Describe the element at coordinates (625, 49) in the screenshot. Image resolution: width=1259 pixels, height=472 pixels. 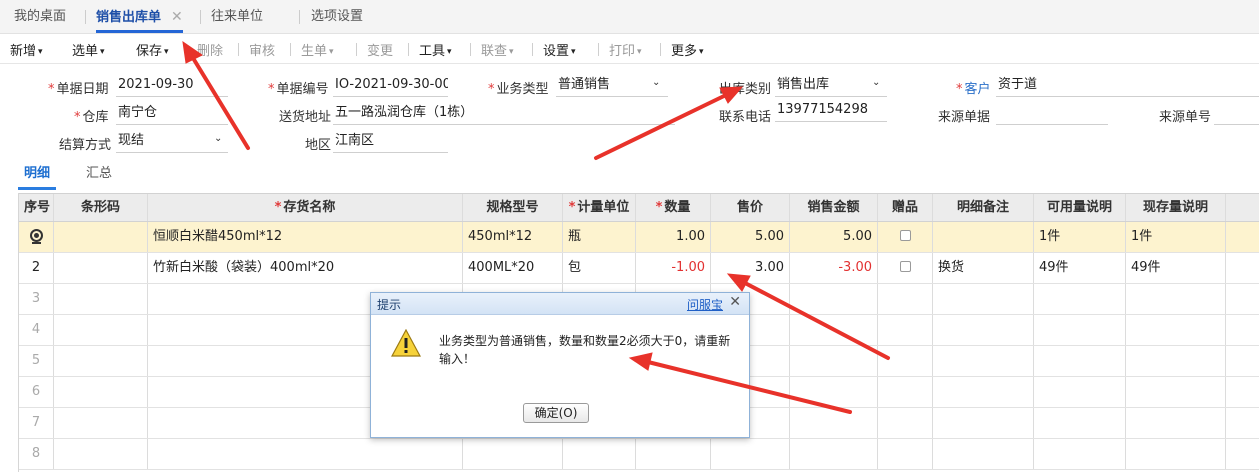
I see `print-button: 打印 ▾` at that location.